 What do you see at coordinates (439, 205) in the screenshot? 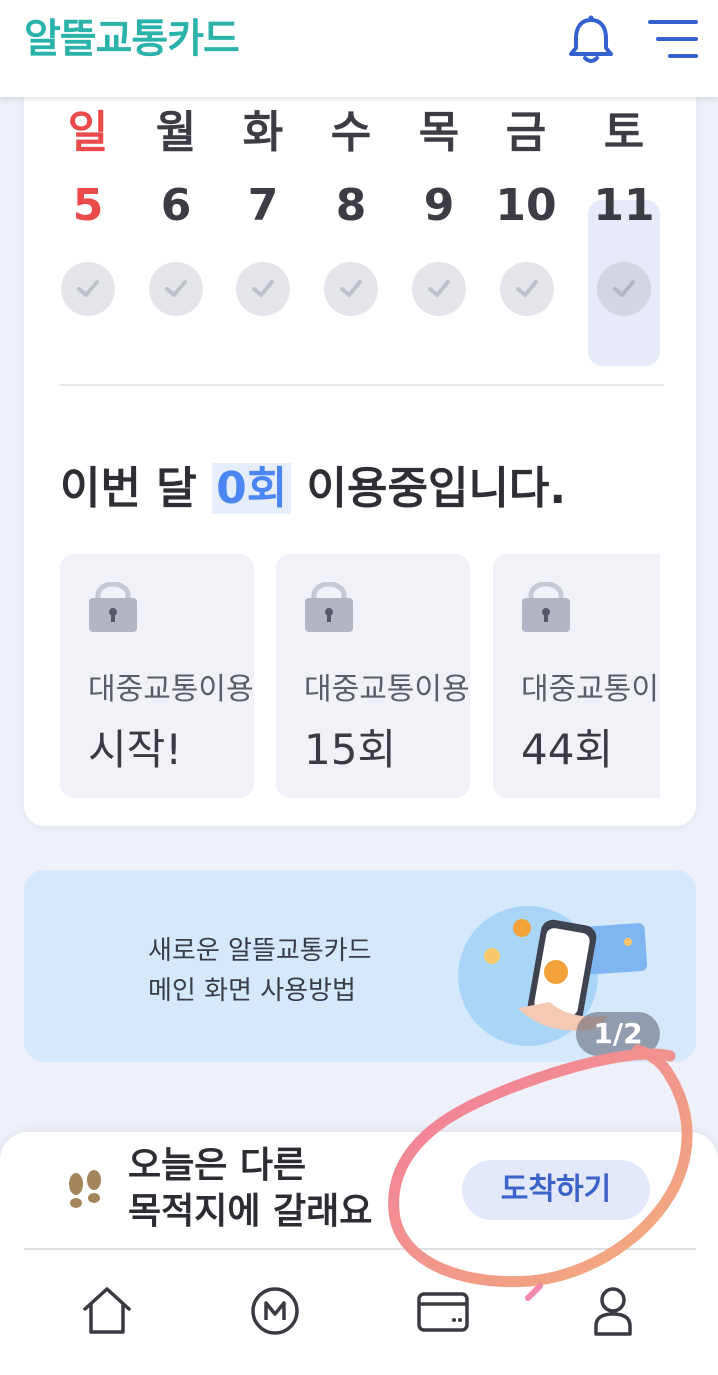
I see `date-number: 9` at bounding box center [439, 205].